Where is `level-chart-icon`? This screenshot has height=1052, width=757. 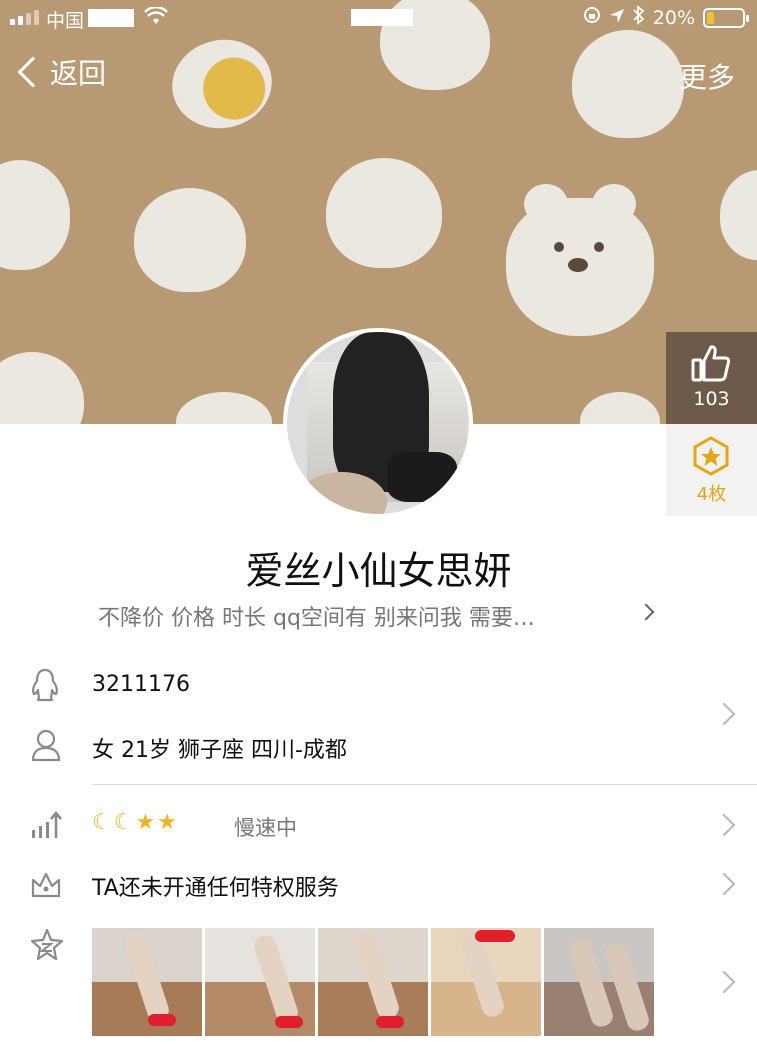
level-chart-icon is located at coordinates (47, 827).